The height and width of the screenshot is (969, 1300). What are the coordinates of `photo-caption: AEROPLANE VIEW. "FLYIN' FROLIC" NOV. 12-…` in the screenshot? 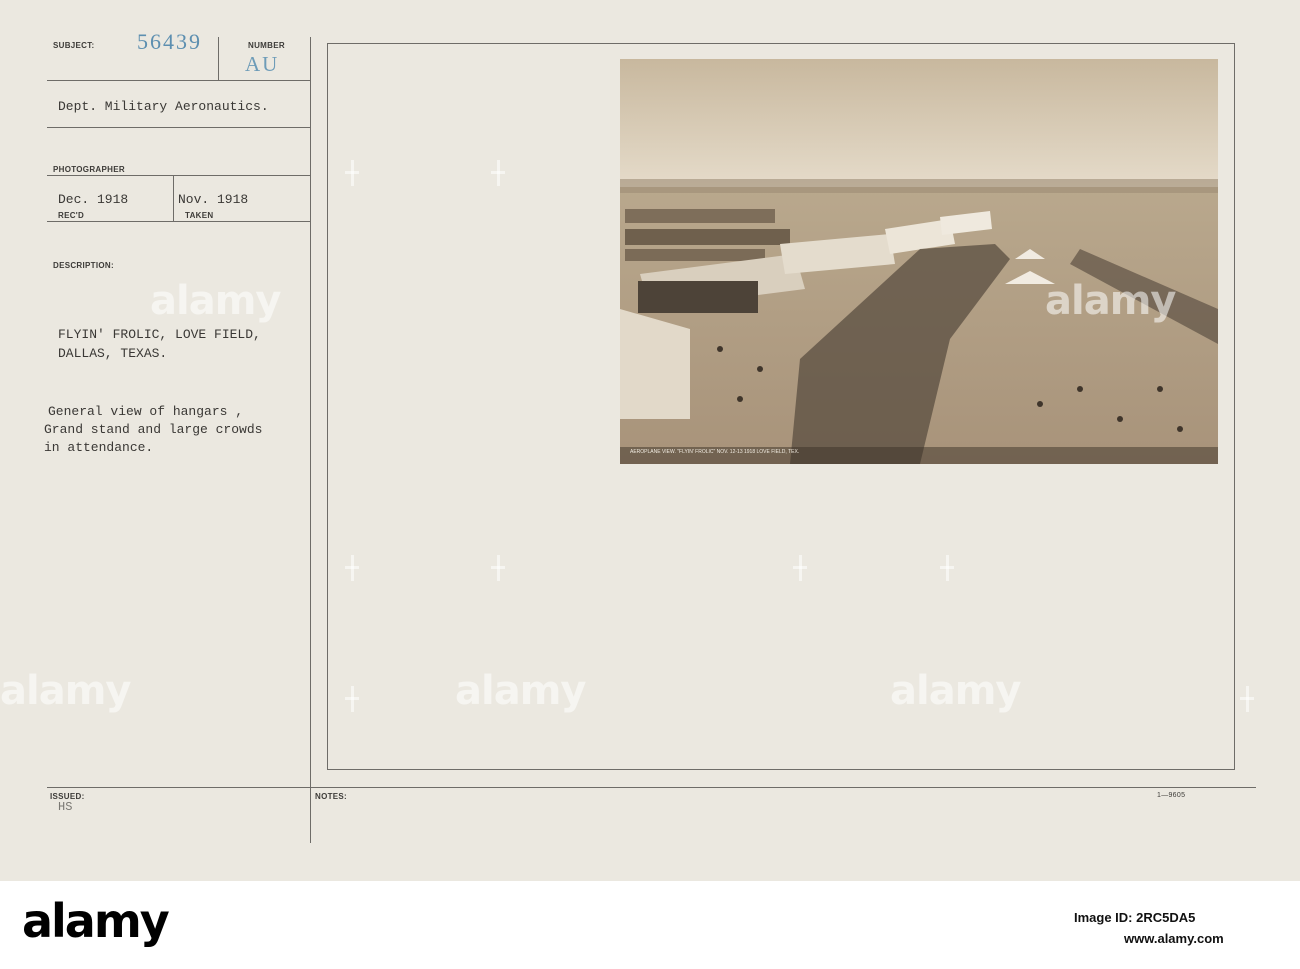 It's located at (715, 452).